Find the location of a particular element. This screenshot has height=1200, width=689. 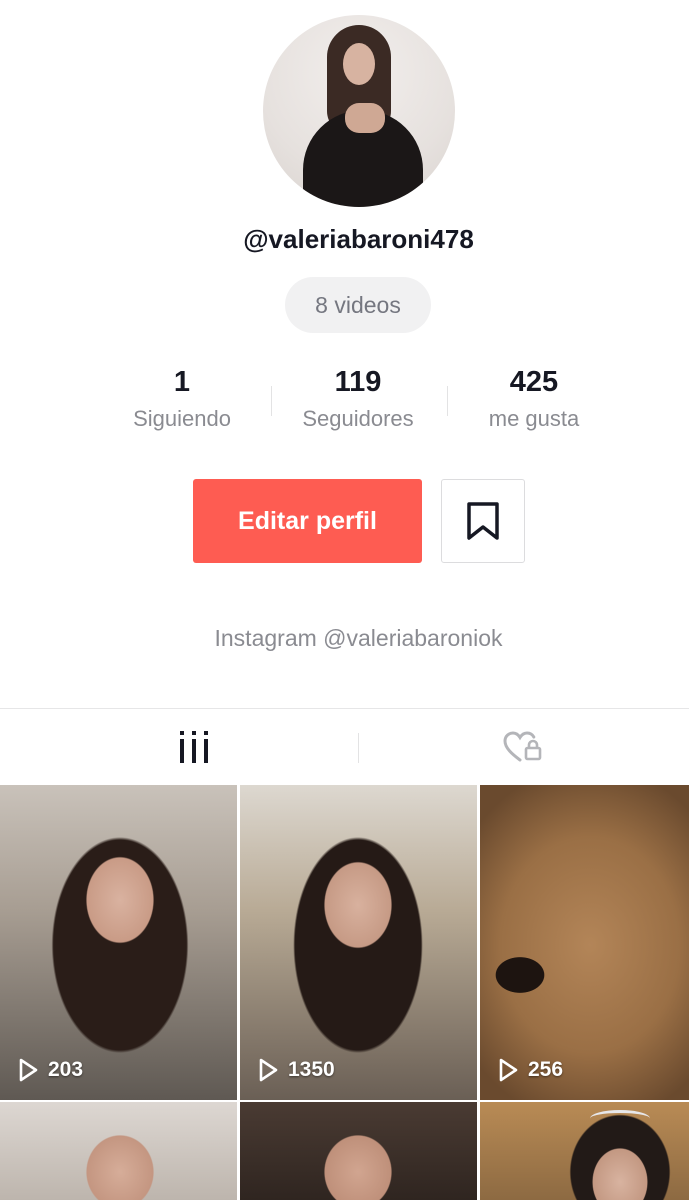

grid-icon is located at coordinates (194, 747).